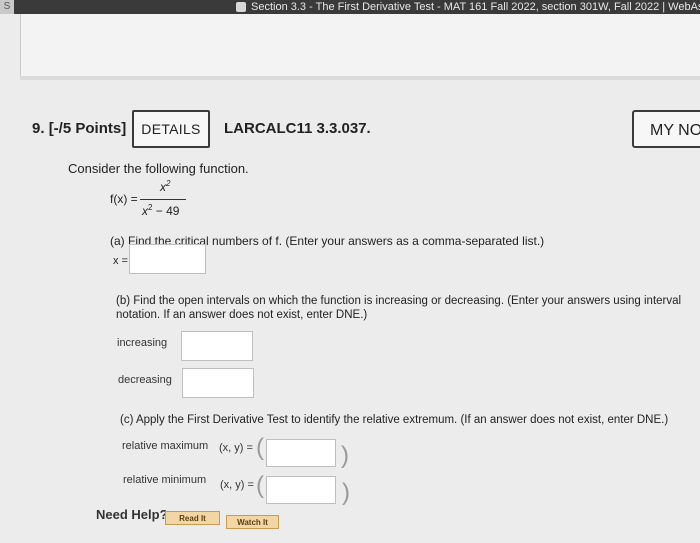 Image resolution: width=700 pixels, height=543 pixels. What do you see at coordinates (192, 518) in the screenshot?
I see `read-it-button: Read It` at bounding box center [192, 518].